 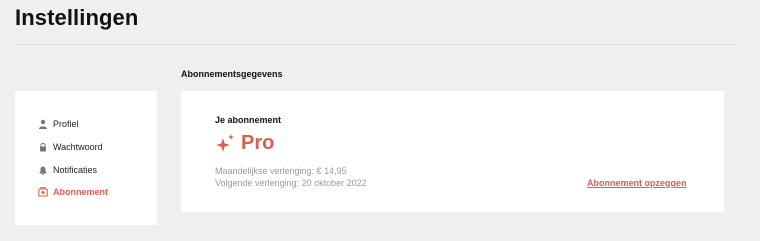 I want to click on monthly-renewal-text: Maandelijkse verlenging: € 14,95, so click(x=281, y=171).